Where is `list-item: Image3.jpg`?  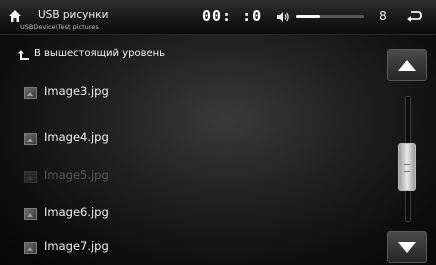 list-item: Image3.jpg is located at coordinates (190, 92).